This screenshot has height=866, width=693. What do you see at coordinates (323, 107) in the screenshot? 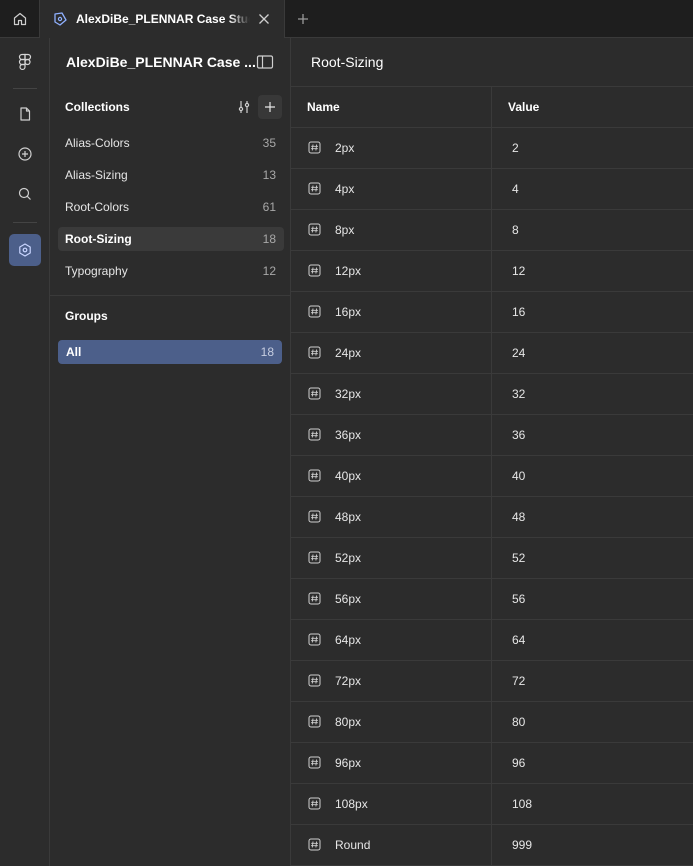
I see `column-header-name: Name` at bounding box center [323, 107].